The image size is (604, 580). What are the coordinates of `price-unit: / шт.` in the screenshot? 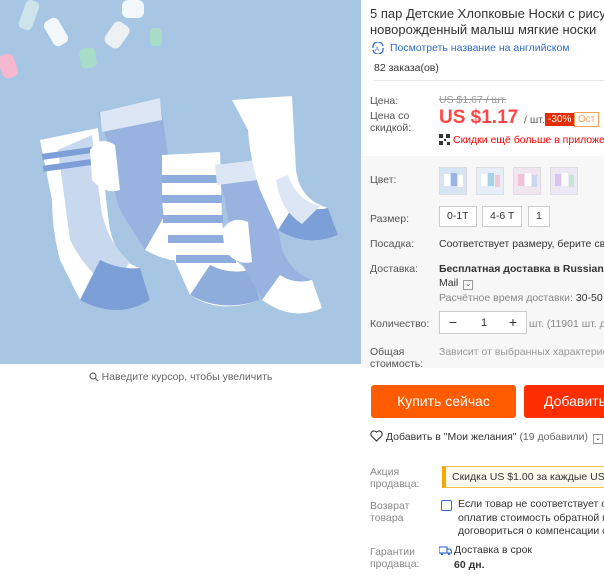 It's located at (534, 120).